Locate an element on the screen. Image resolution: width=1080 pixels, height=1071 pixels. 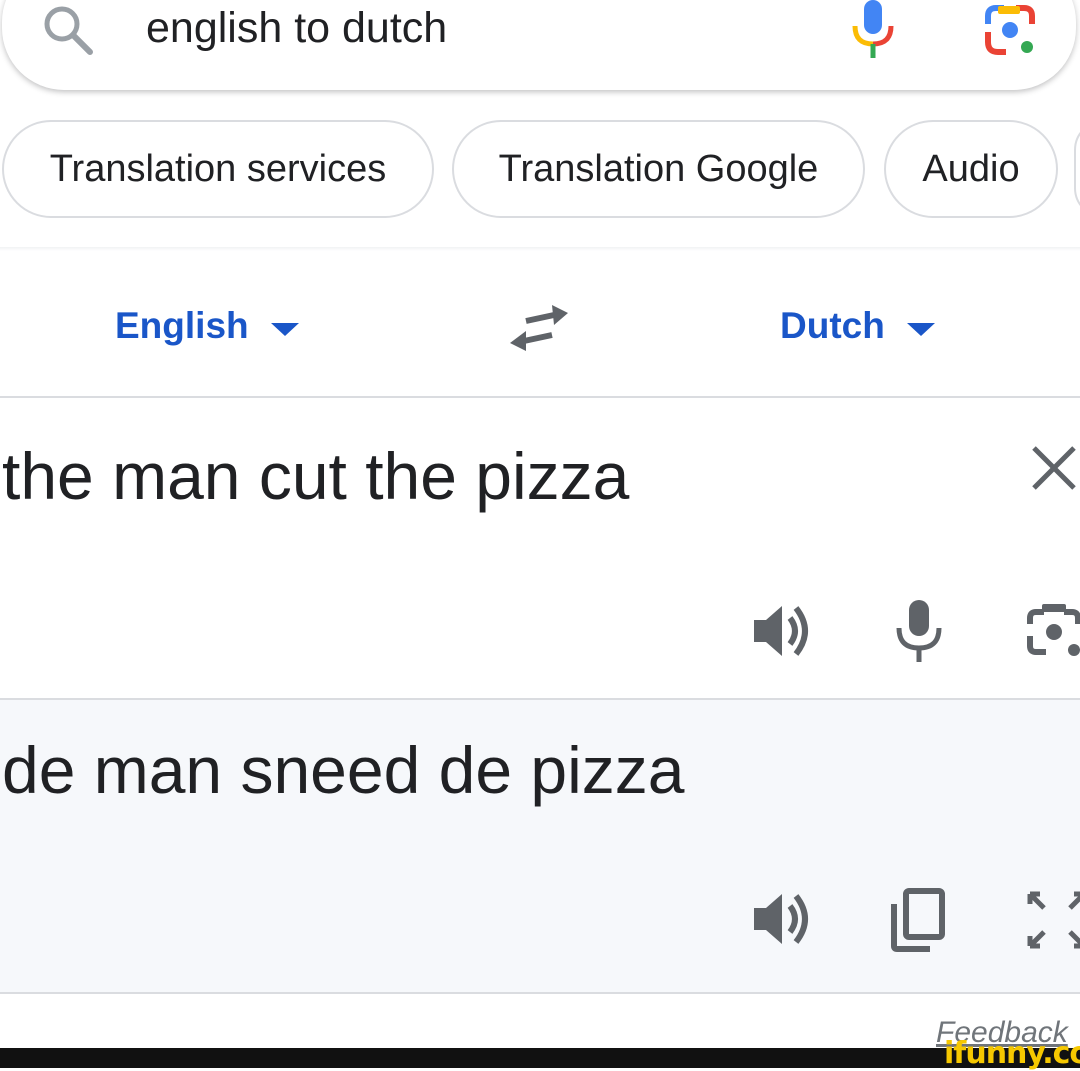
lens-icon is located at coordinates (1010, 30).